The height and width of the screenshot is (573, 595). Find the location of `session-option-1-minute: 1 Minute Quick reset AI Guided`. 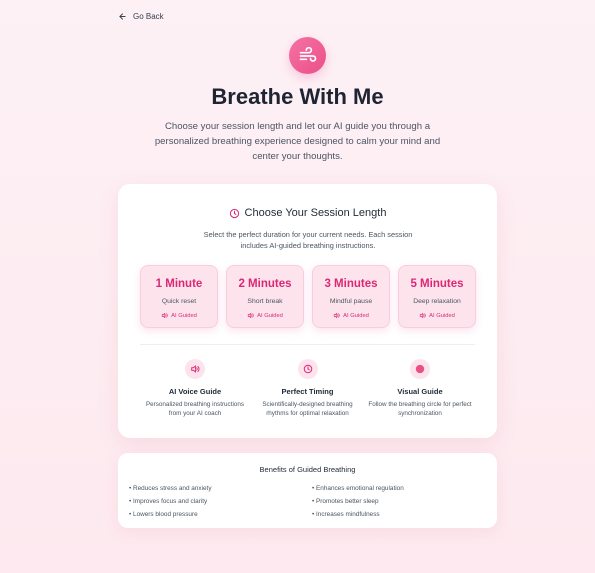

session-option-1-minute: 1 Minute Quick reset AI Guided is located at coordinates (179, 296).